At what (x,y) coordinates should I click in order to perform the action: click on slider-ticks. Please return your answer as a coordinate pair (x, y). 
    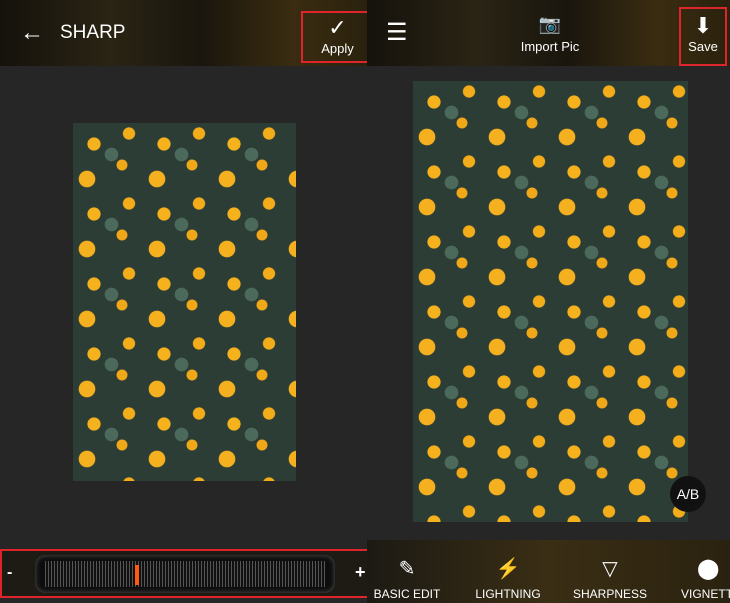
    Looking at the image, I should click on (185, 574).